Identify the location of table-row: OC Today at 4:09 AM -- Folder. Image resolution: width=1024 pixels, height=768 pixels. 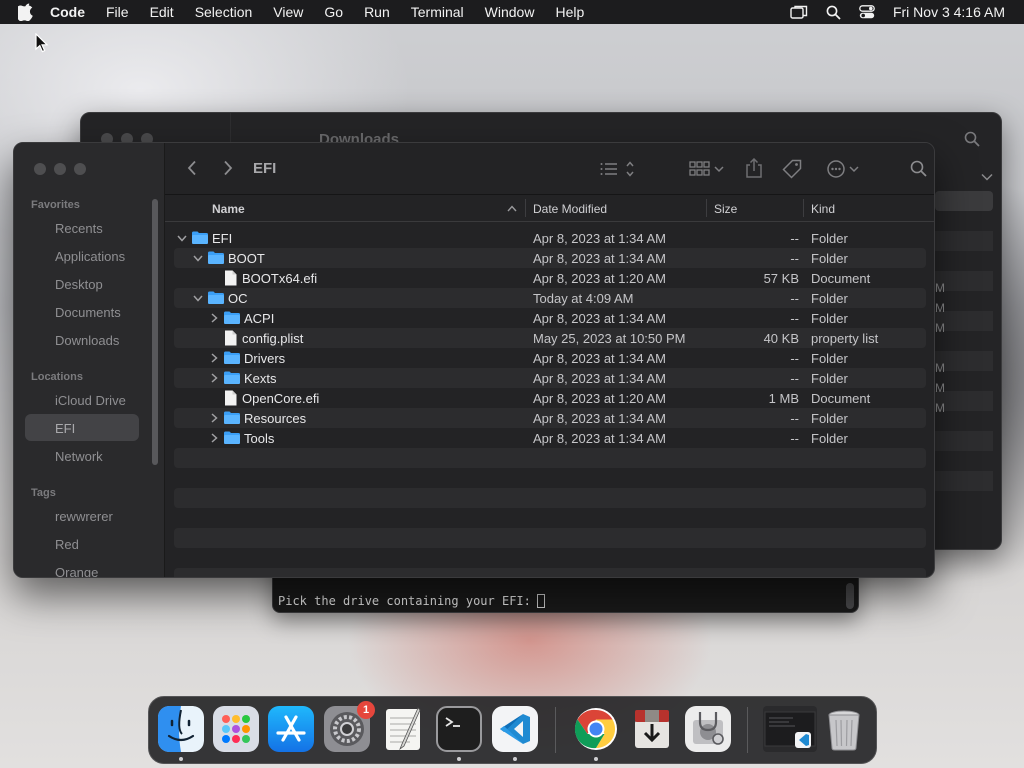
(550, 298).